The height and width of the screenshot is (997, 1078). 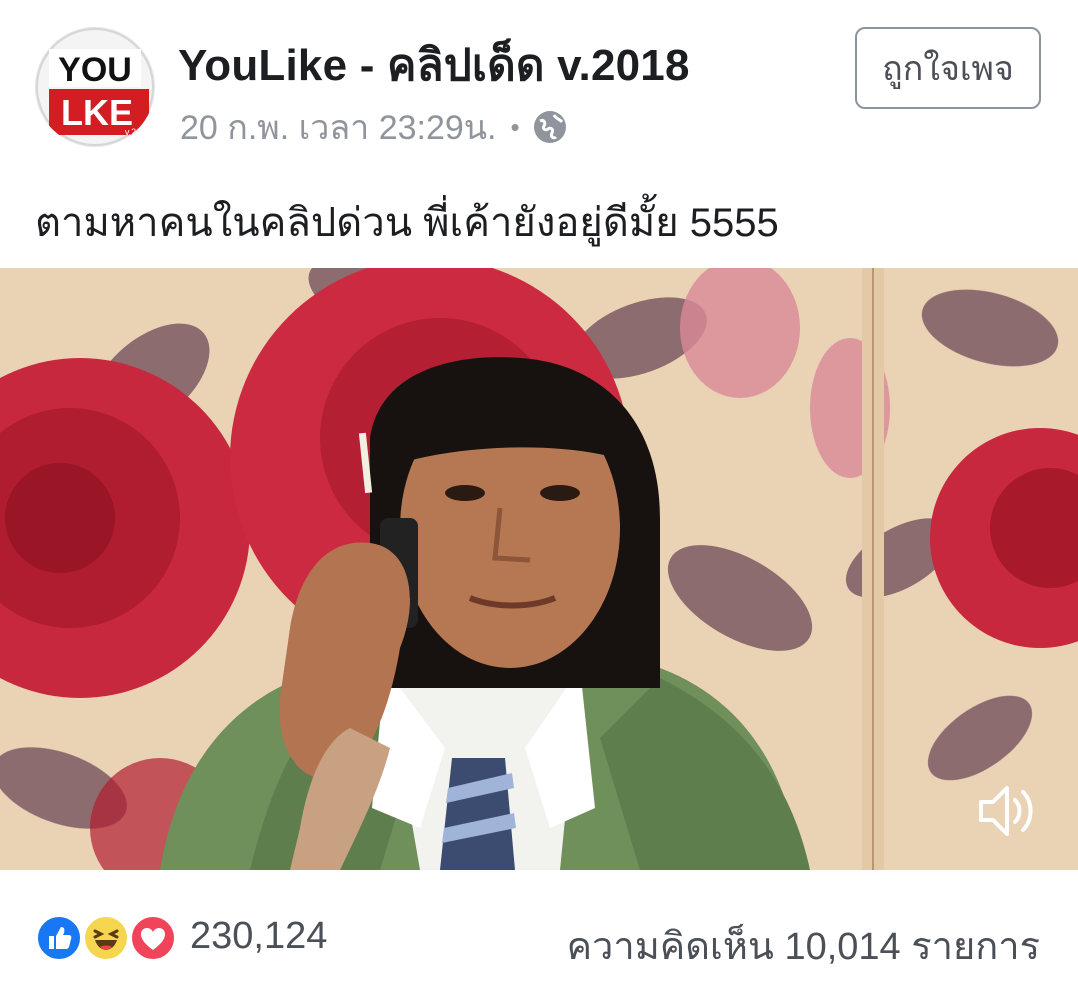 I want to click on reaction-icons, so click(x=110, y=938).